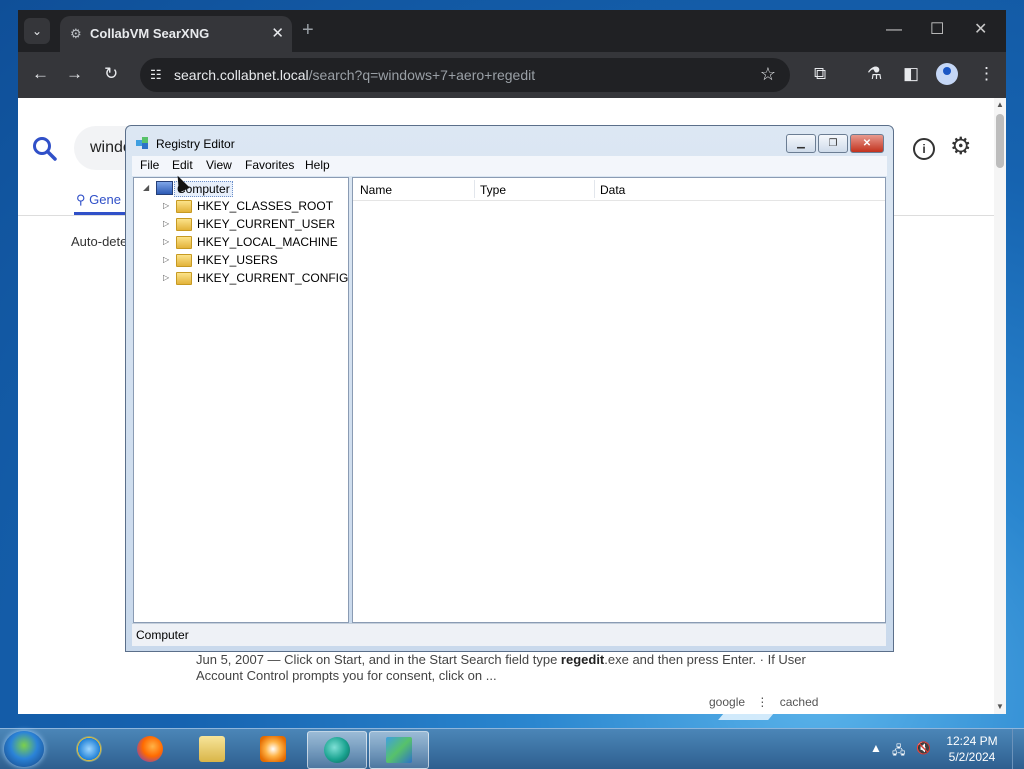 Image resolution: width=1024 pixels, height=769 pixels. Describe the element at coordinates (149, 165) in the screenshot. I see `menu-file: File` at that location.